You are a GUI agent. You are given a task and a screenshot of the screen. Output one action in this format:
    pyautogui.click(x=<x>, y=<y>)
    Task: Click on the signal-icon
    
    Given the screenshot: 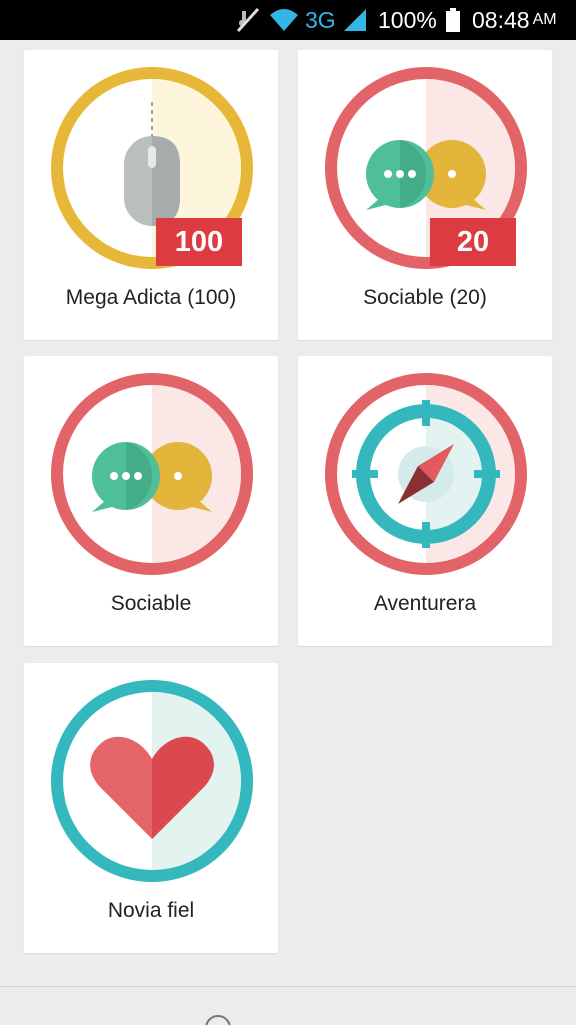 What is the action you would take?
    pyautogui.click(x=355, y=20)
    